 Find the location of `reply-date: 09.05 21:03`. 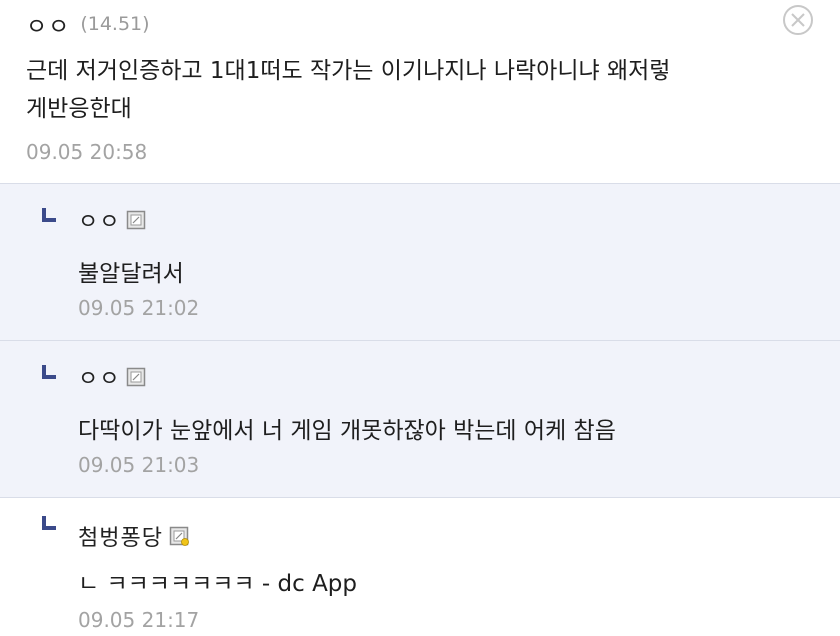

reply-date: 09.05 21:03 is located at coordinates (139, 465).